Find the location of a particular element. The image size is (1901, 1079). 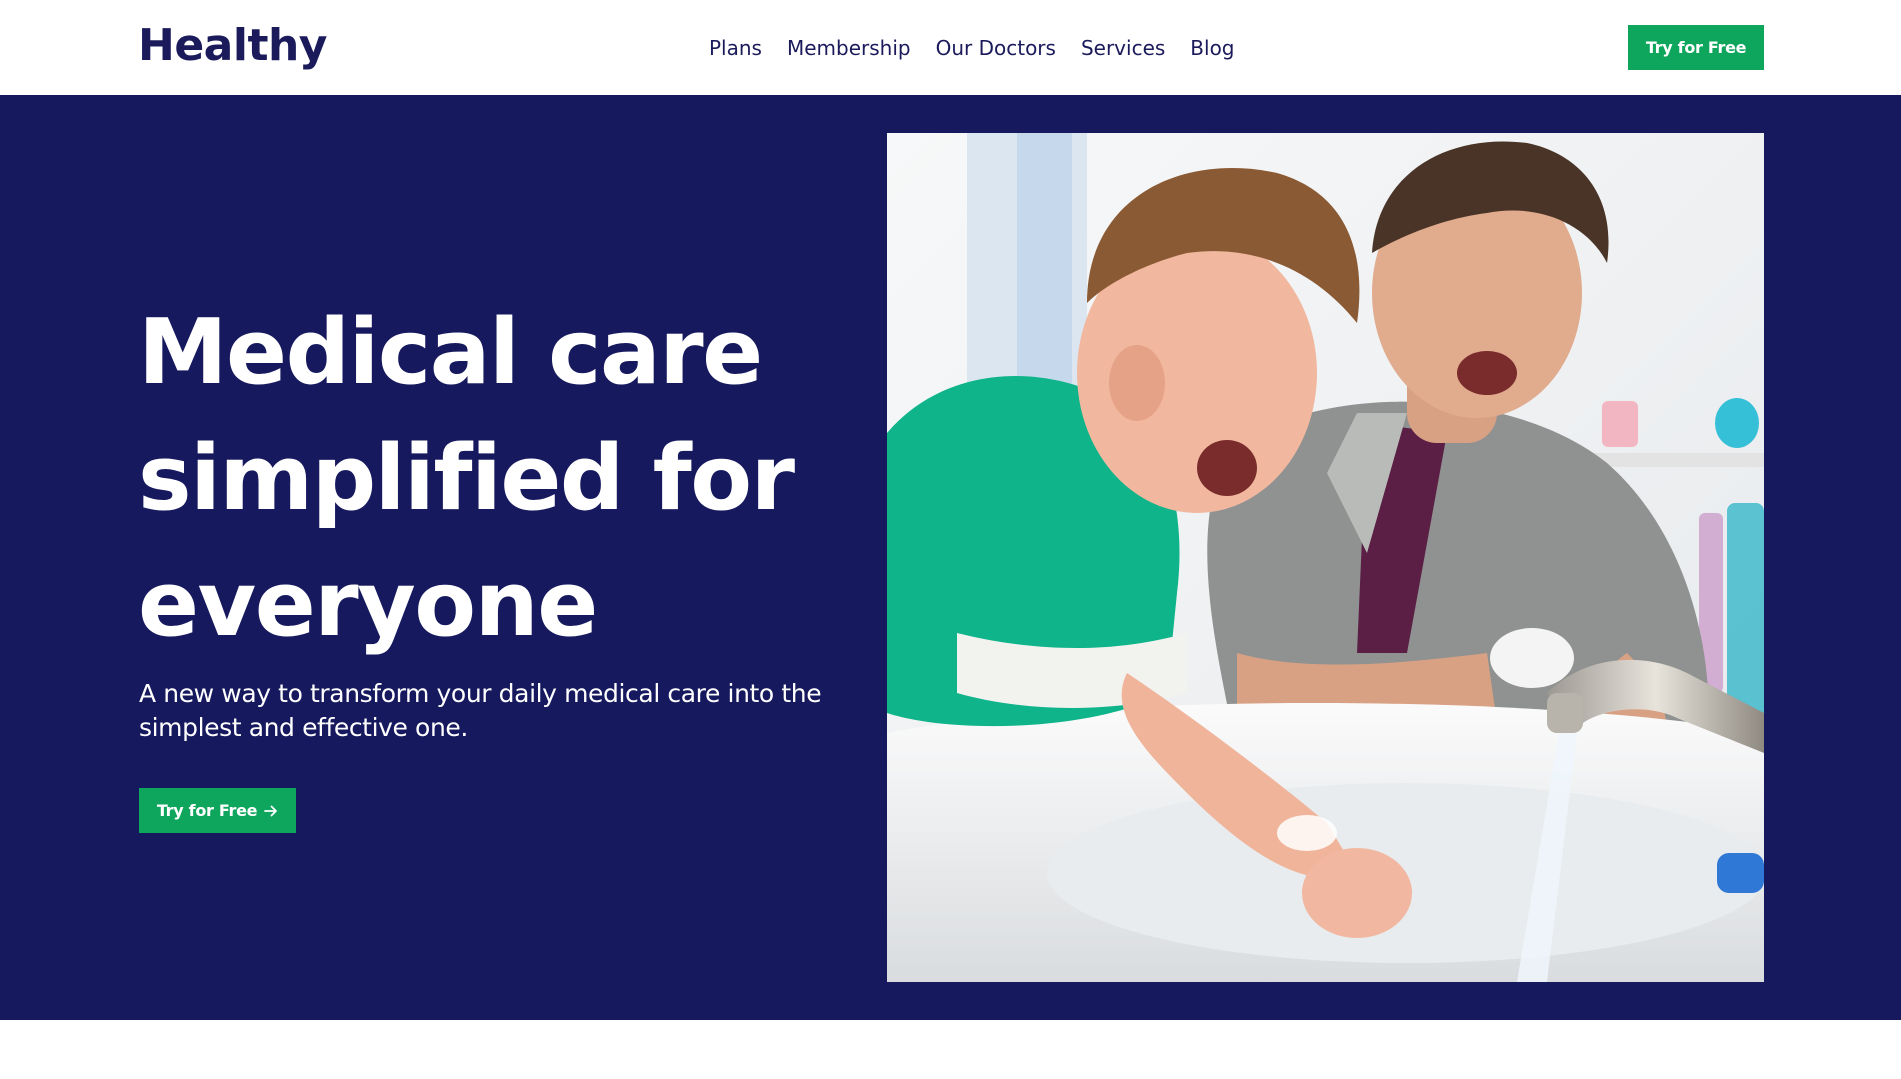

arrow-right-icon is located at coordinates (271, 810).